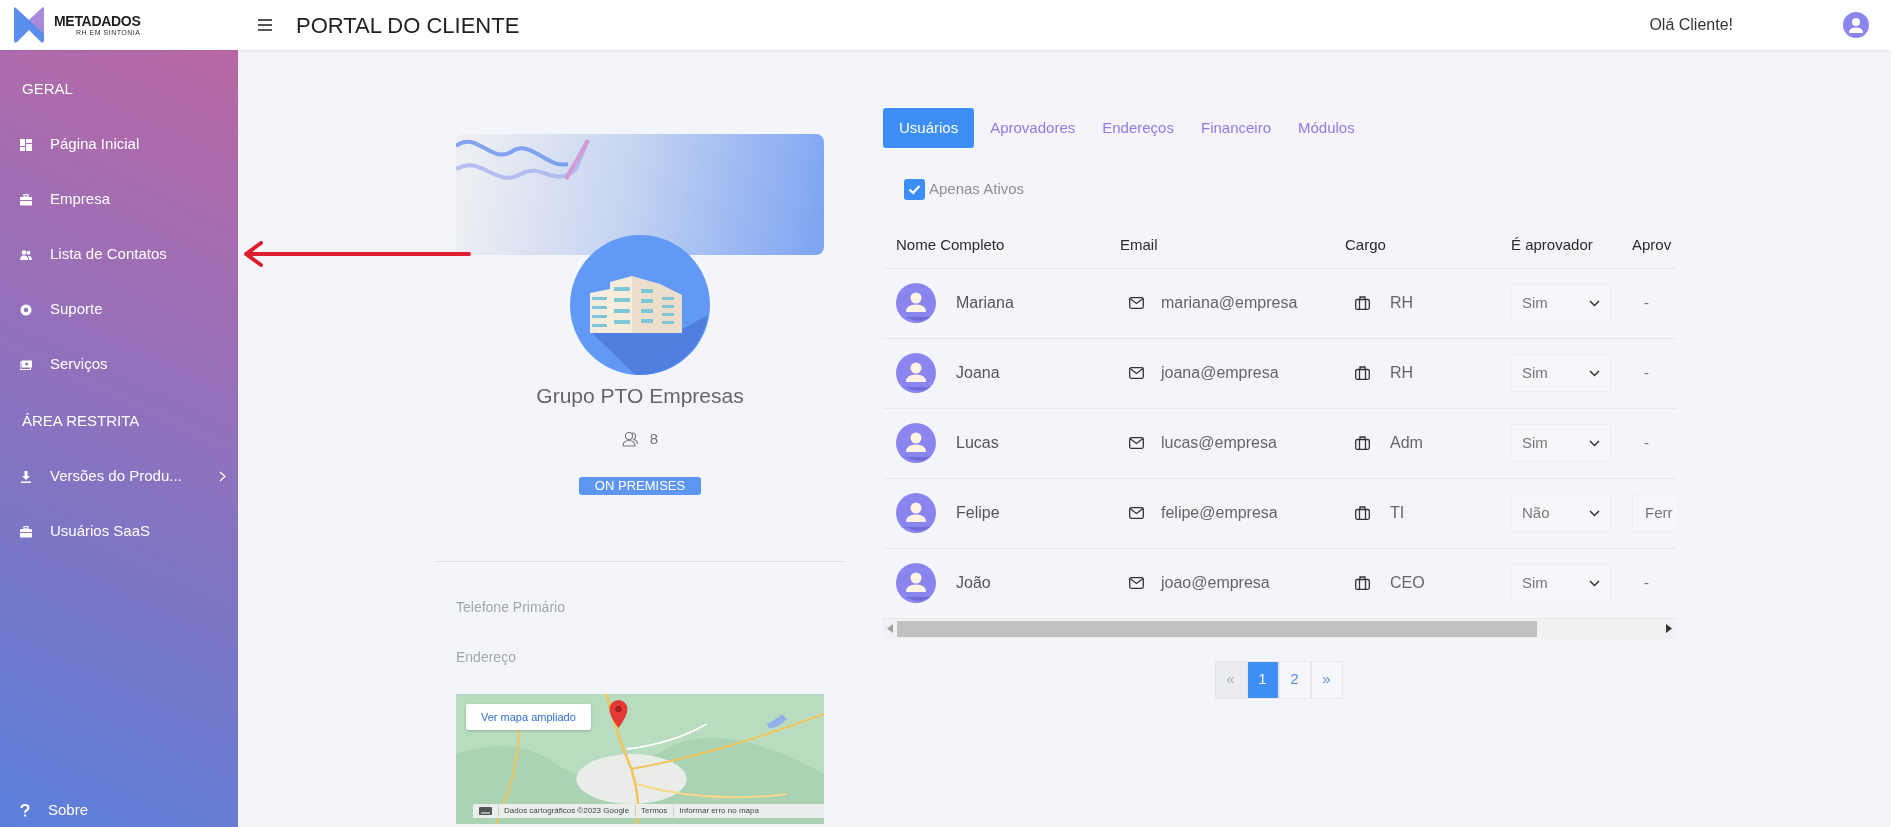 The height and width of the screenshot is (827, 1891). Describe the element at coordinates (1326, 679) in the screenshot. I see `page-button: »` at that location.